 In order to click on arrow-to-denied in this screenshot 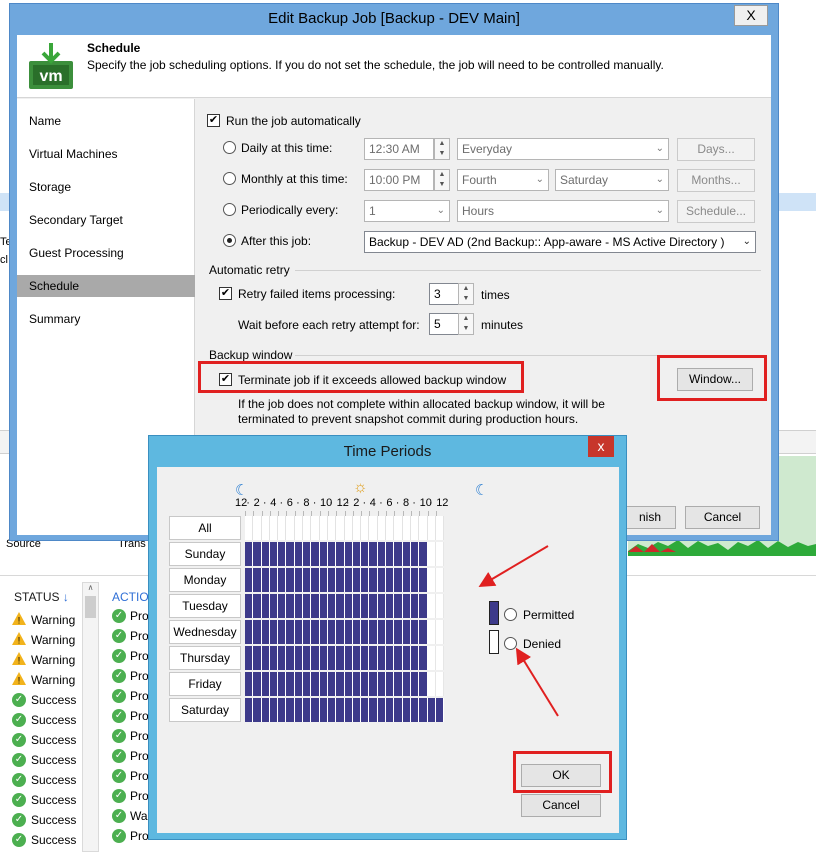, I will do `click(537, 682)`.